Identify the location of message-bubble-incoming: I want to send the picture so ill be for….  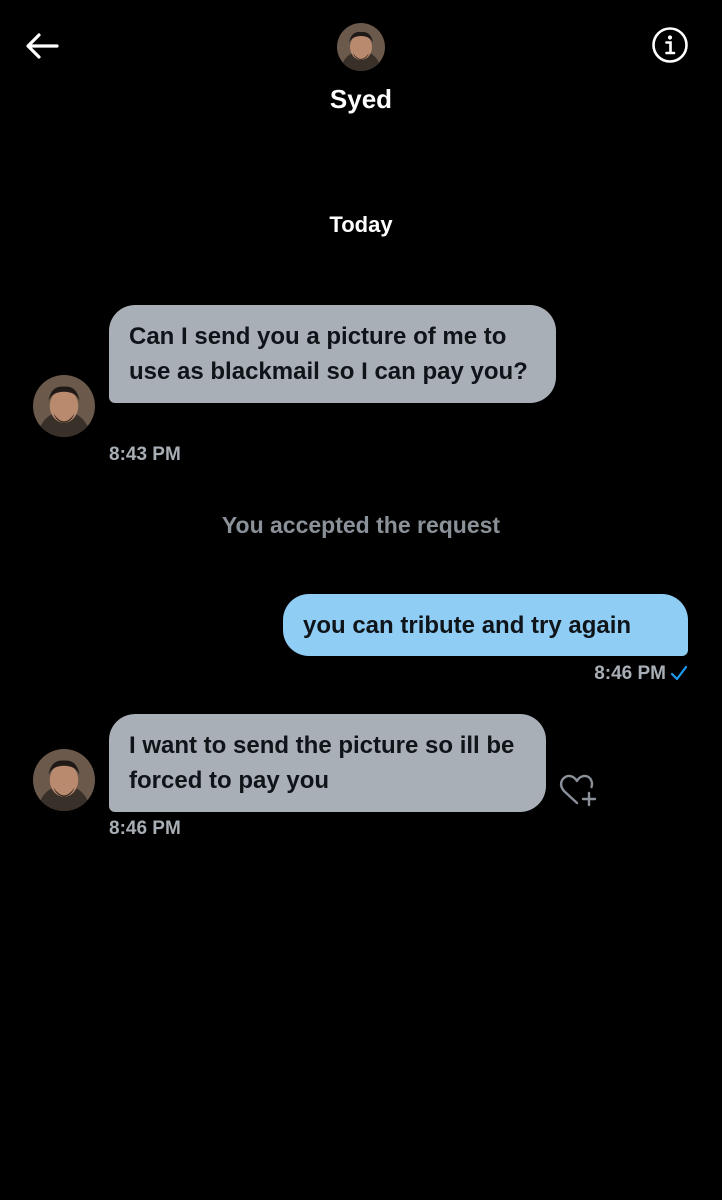
(327, 763).